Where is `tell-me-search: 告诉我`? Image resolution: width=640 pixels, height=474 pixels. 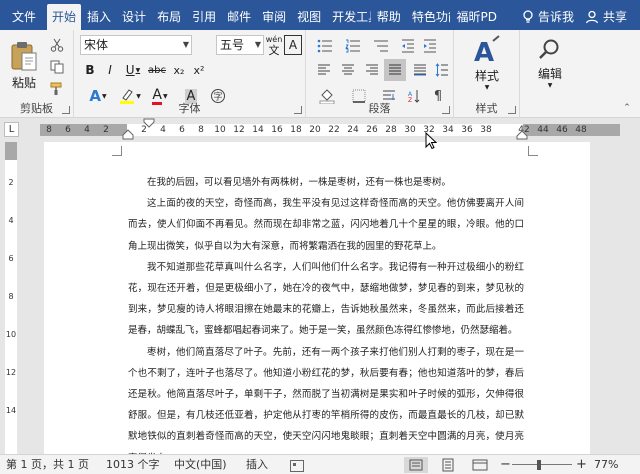 tell-me-search: 告诉我 is located at coordinates (548, 17).